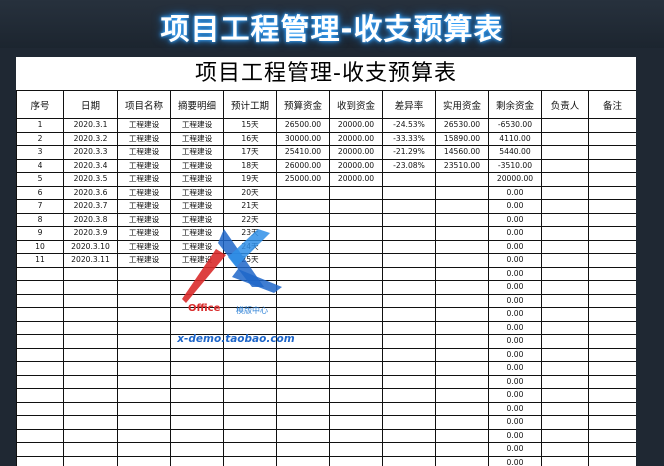 Image resolution: width=664 pixels, height=466 pixels. Describe the element at coordinates (90, 165) in the screenshot. I see `cell-col-date: 2020.3.4` at that location.